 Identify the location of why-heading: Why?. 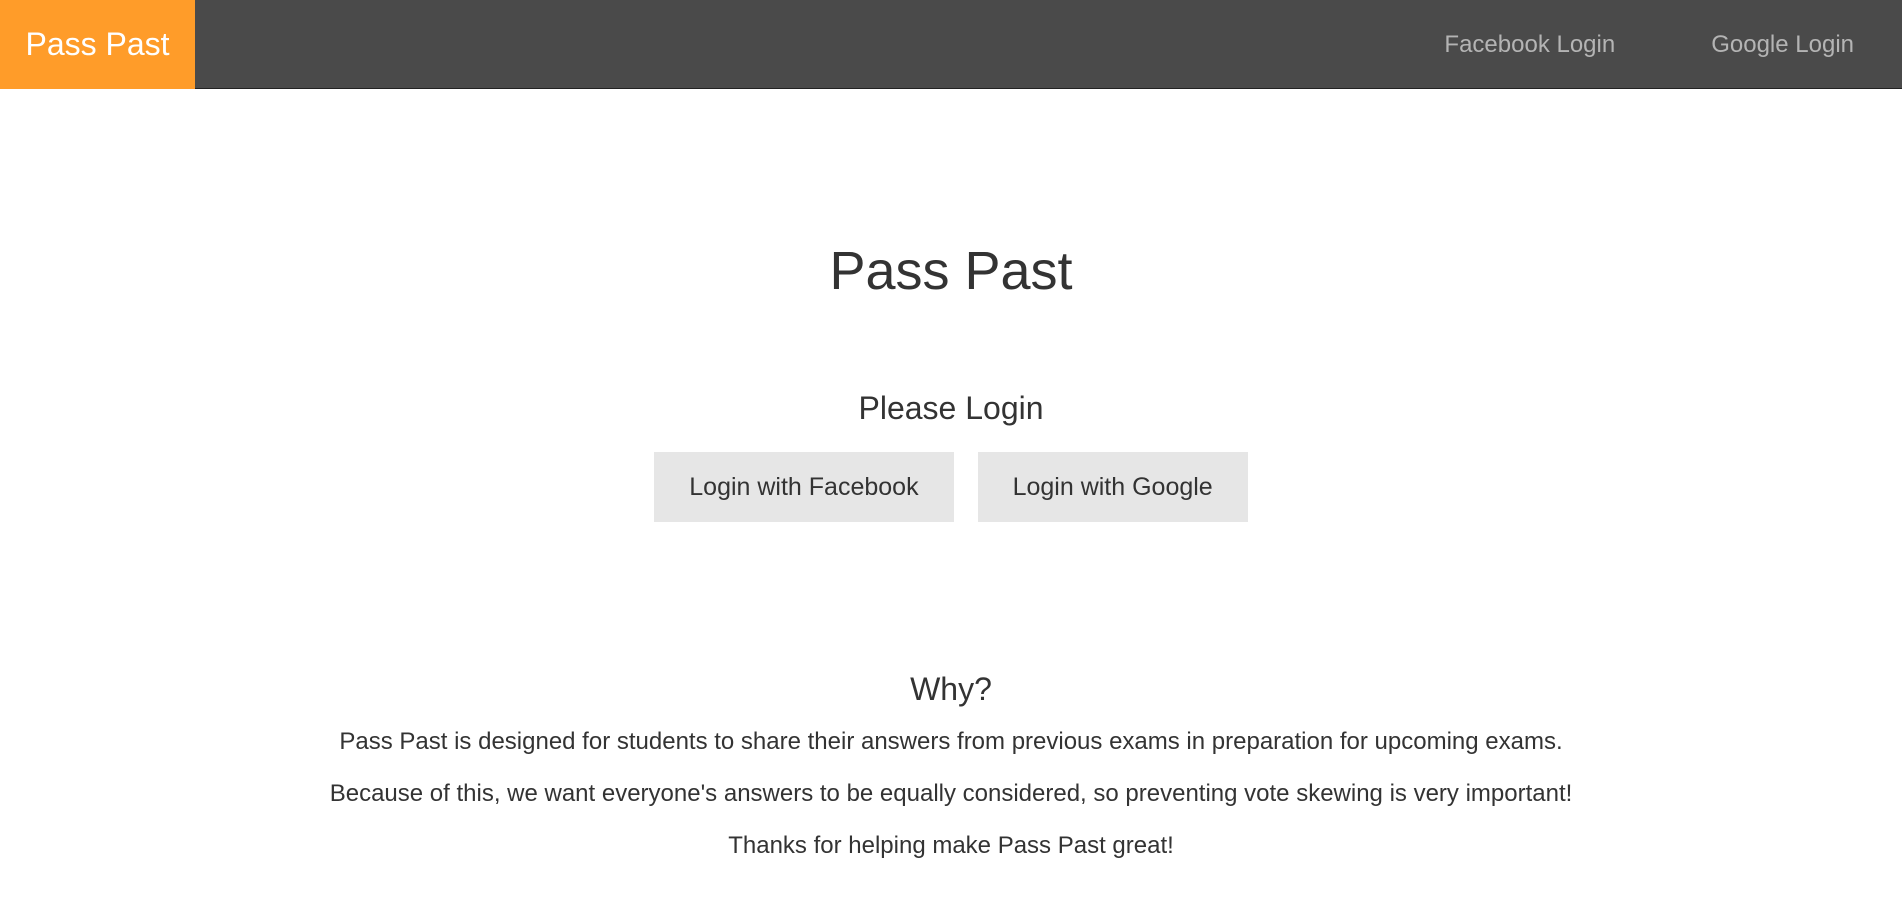
(951, 689).